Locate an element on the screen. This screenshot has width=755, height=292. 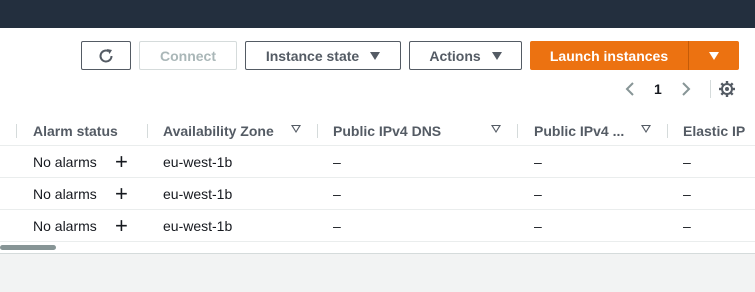
launch-instances-label: Launch instances is located at coordinates (609, 55).